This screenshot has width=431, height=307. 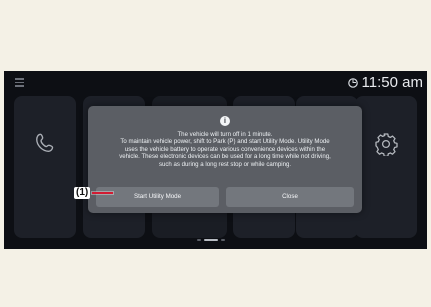 What do you see at coordinates (225, 121) in the screenshot?
I see `info-icon: i` at bounding box center [225, 121].